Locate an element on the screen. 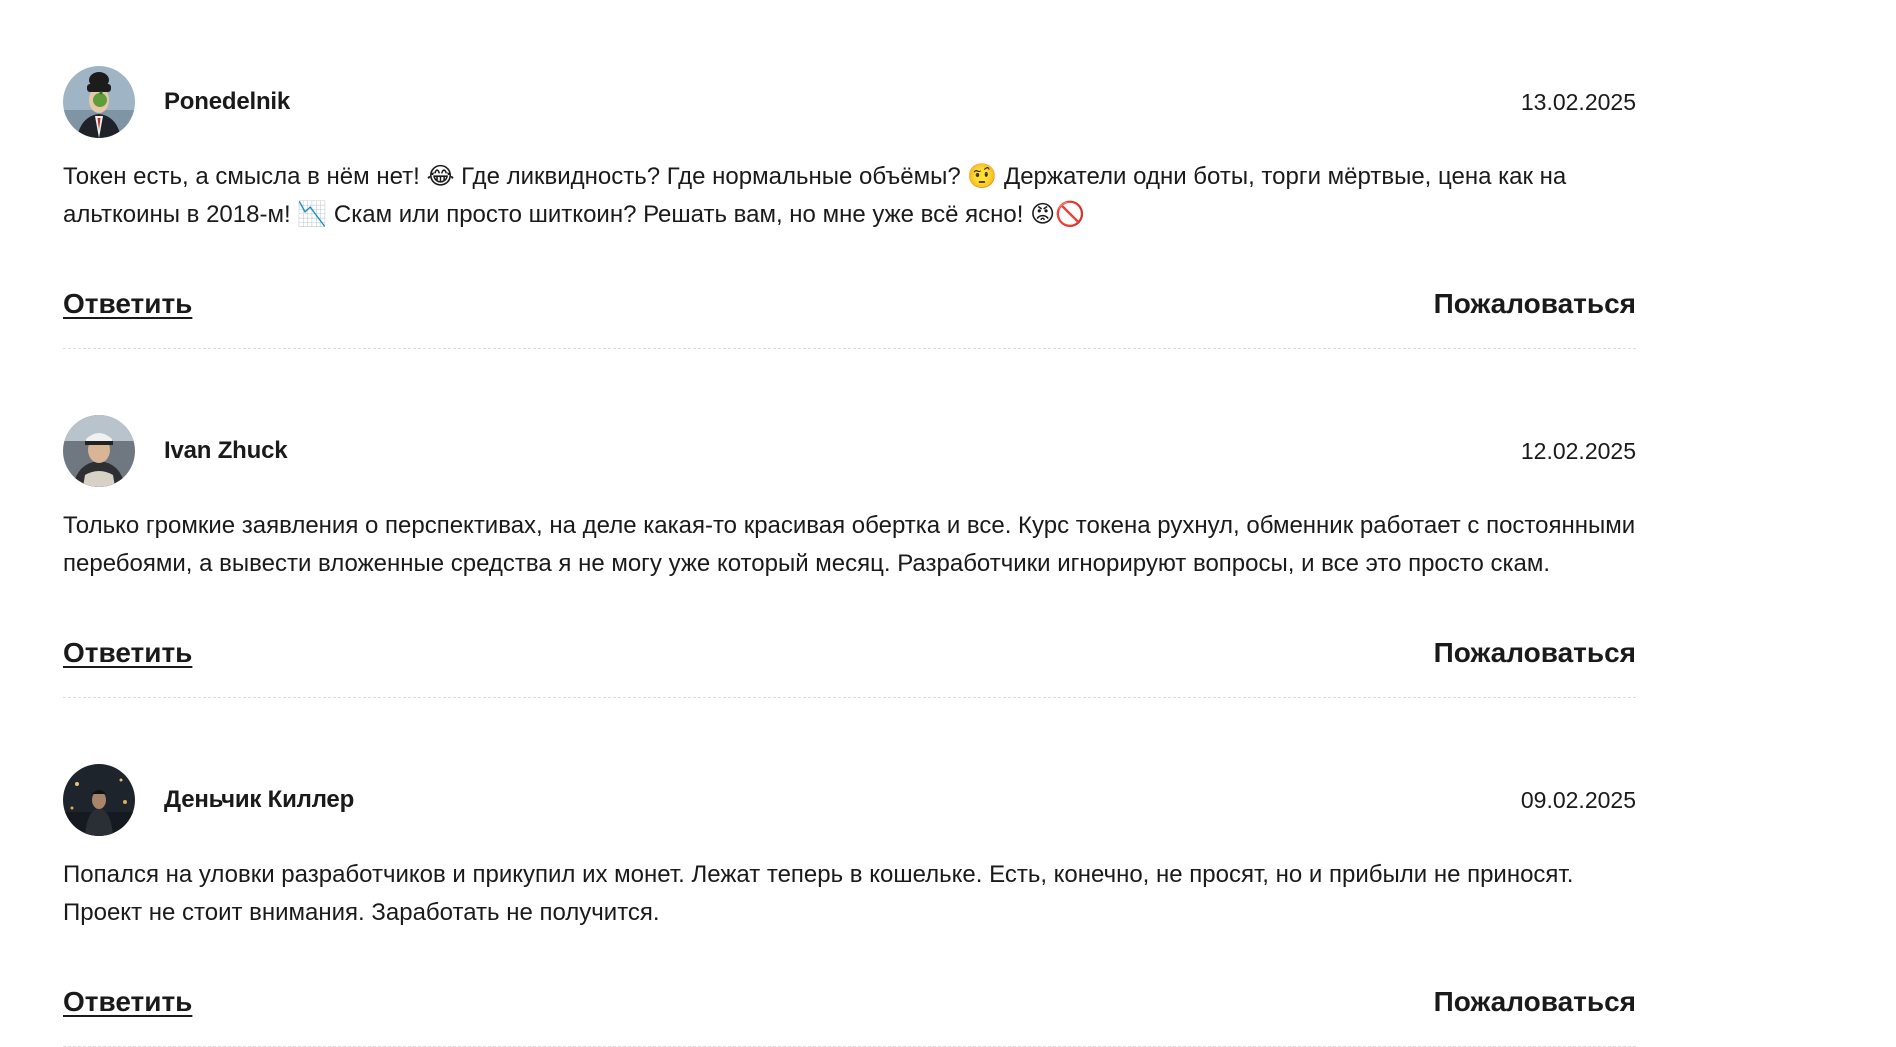  comment-header: Ivan Zhuck 12.02.2025 is located at coordinates (849, 451).